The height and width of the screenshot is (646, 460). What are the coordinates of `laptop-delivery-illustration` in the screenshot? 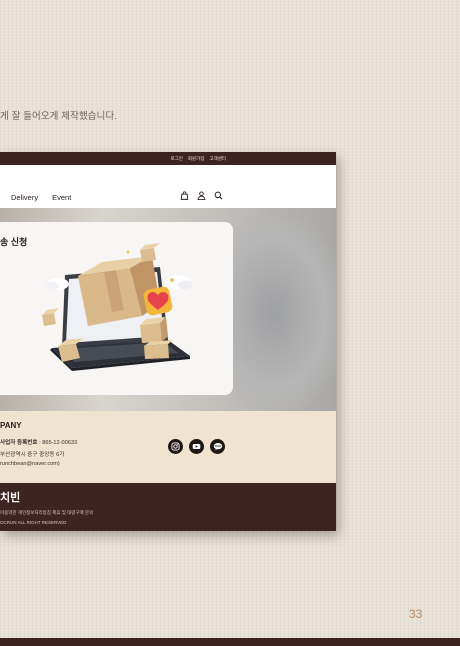 It's located at (117, 307).